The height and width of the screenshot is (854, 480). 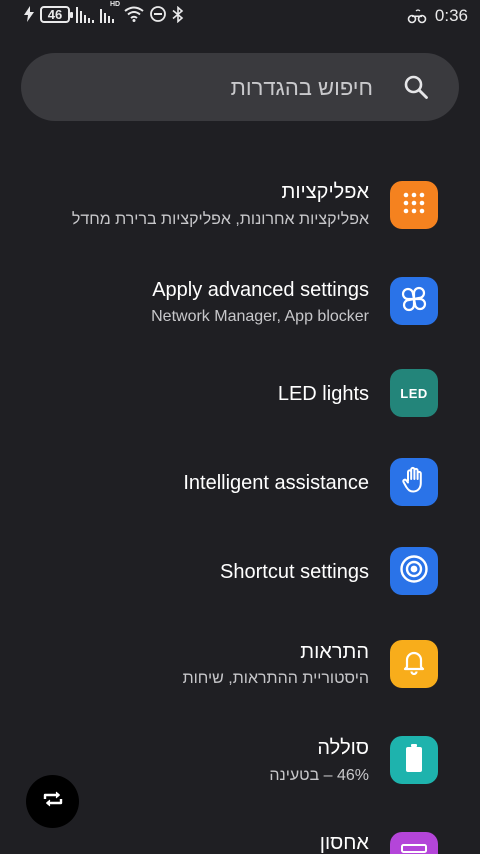 I want to click on signal-icon, so click(x=85, y=14).